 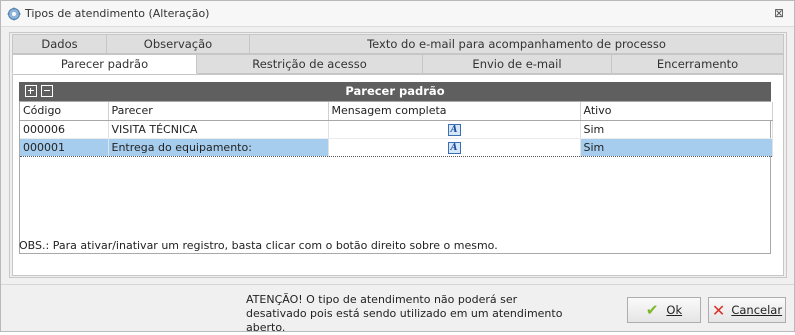 I want to click on cancel-button-label: Cancelar, so click(x=757, y=310).